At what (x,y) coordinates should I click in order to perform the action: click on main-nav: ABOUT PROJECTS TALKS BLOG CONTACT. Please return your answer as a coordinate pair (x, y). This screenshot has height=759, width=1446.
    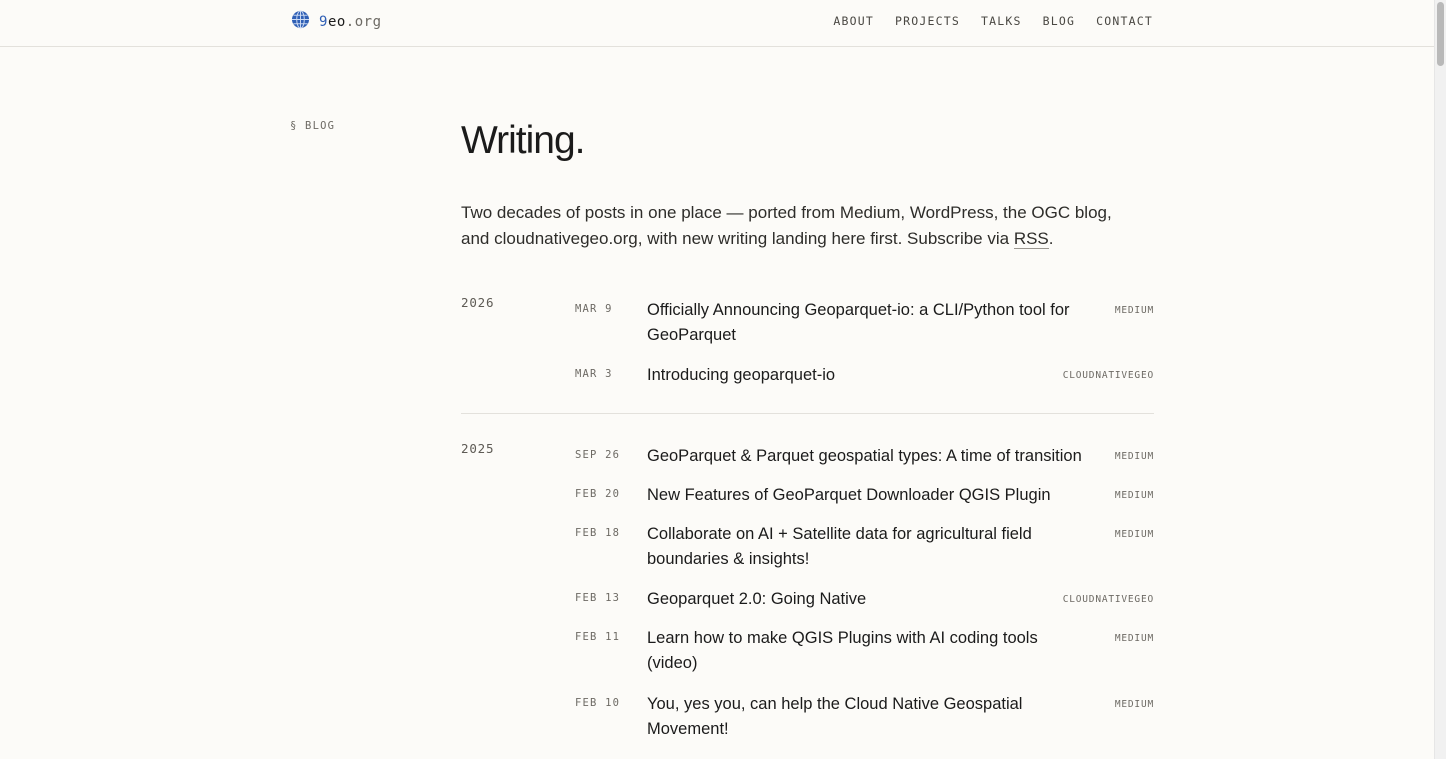
    Looking at the image, I should click on (993, 21).